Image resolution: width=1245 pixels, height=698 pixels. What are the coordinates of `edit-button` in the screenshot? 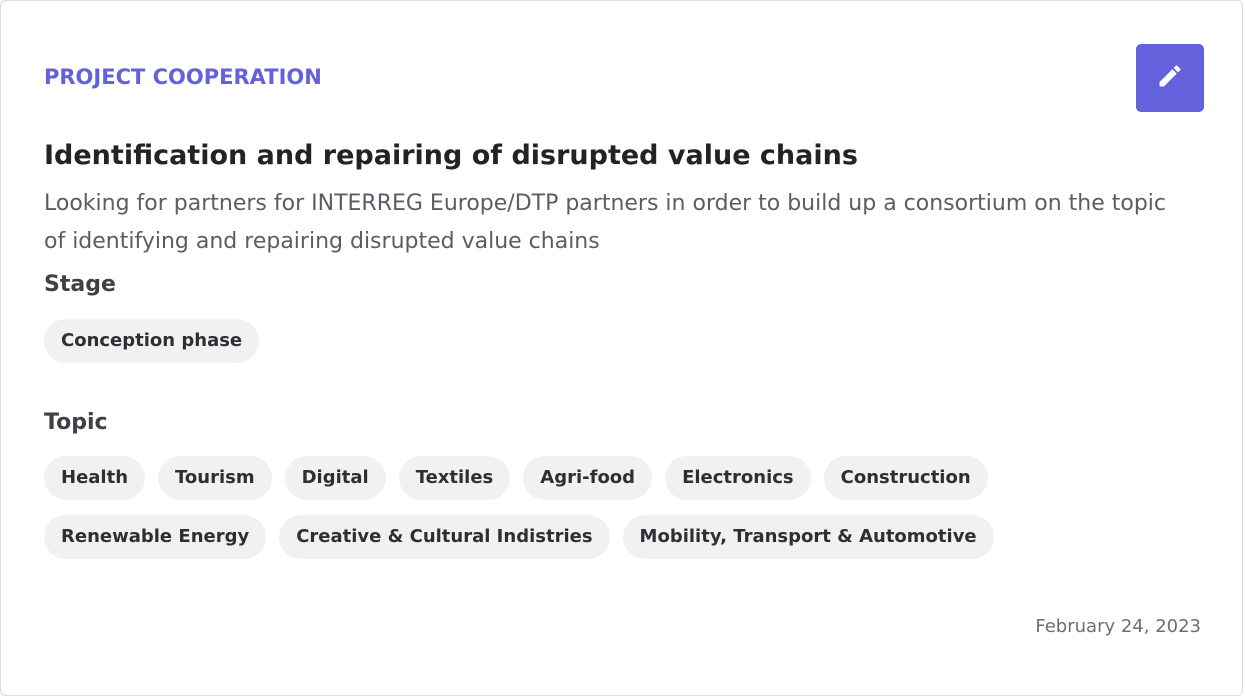 It's located at (1170, 78).